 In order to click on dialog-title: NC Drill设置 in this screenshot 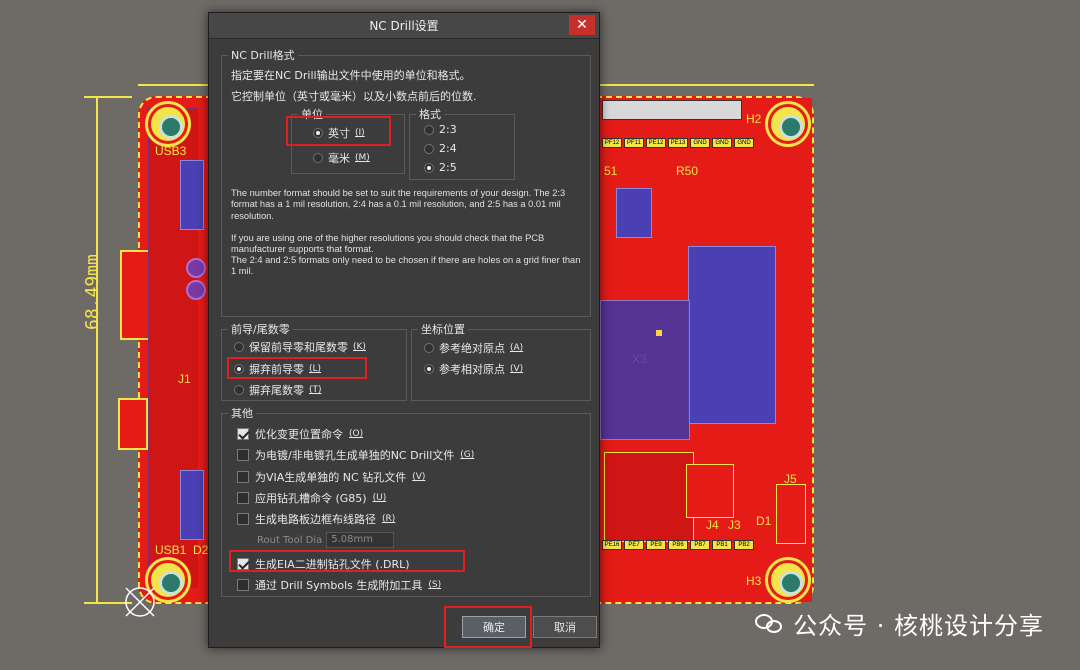, I will do `click(404, 26)`.